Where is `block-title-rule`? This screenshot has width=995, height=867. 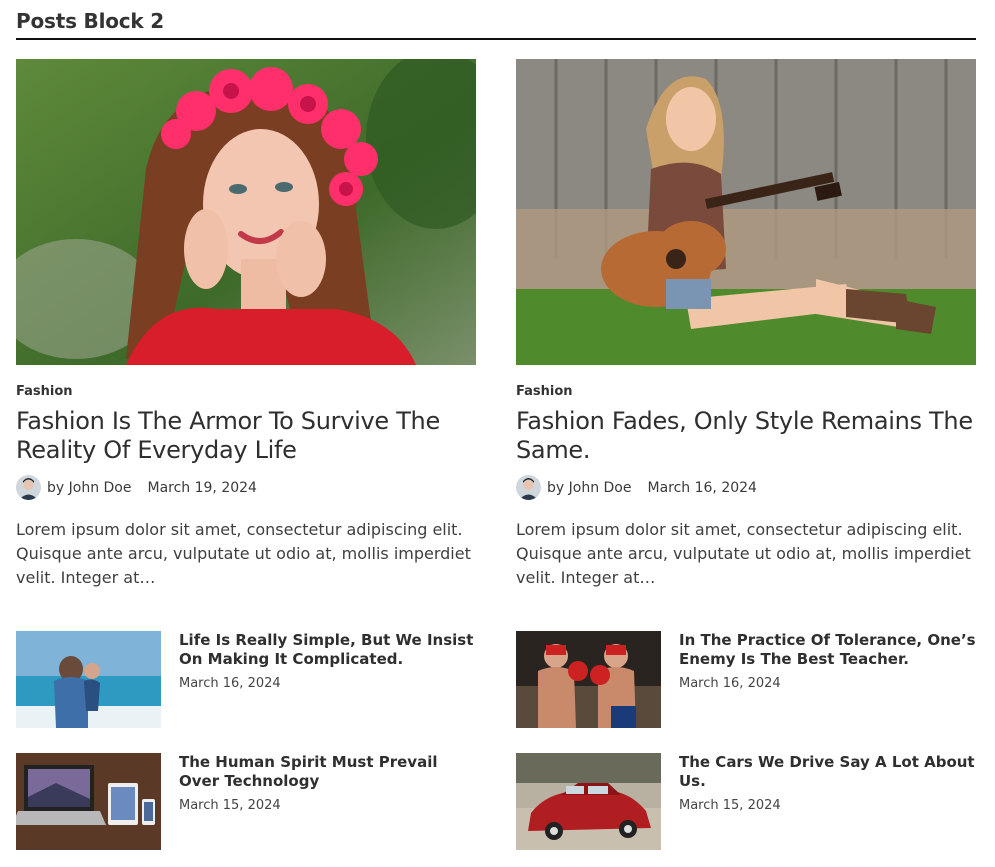 block-title-rule is located at coordinates (496, 39).